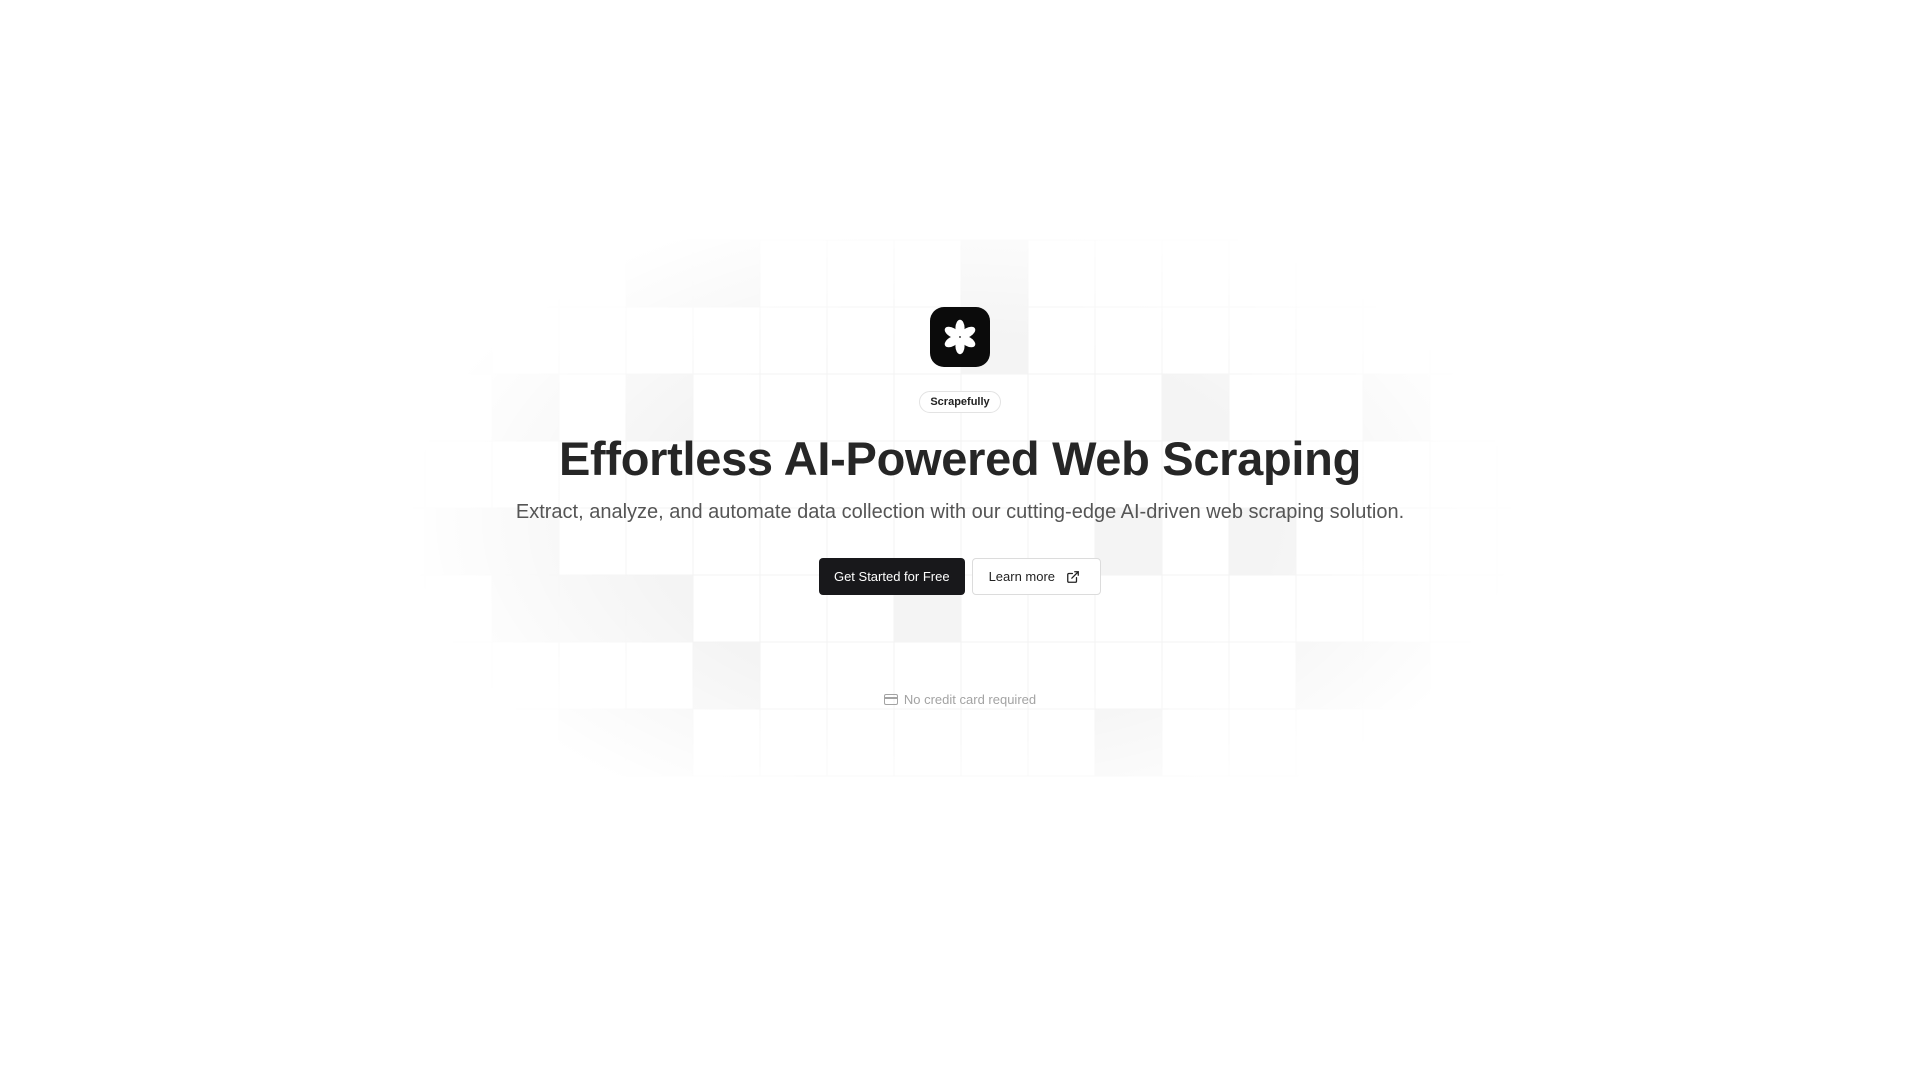  What do you see at coordinates (890, 699) in the screenshot?
I see `credit-card-icon` at bounding box center [890, 699].